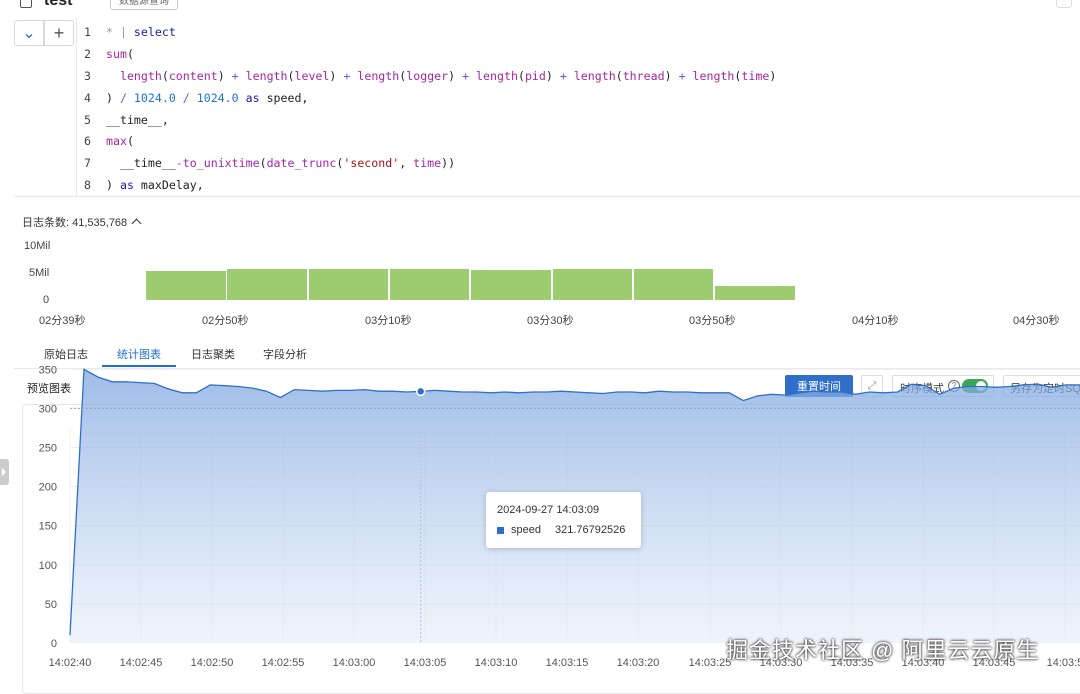  What do you see at coordinates (301, 163) in the screenshot?
I see `code-token: date_trunc` at bounding box center [301, 163].